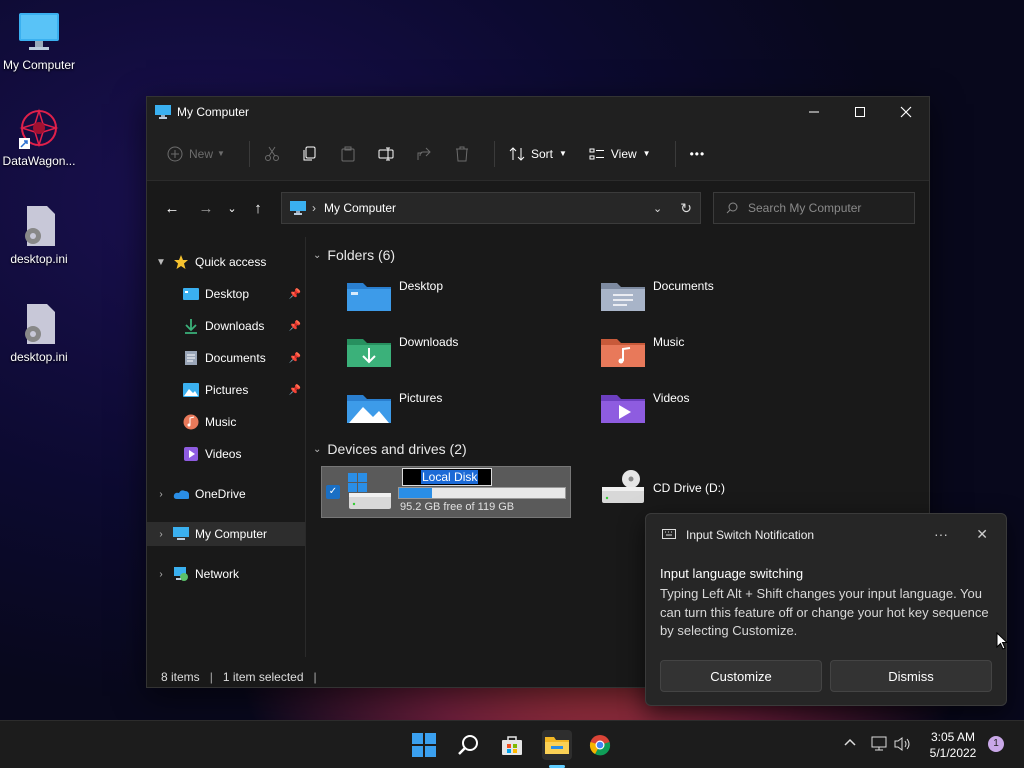 This screenshot has width=1024, height=768. Describe the element at coordinates (310, 154) in the screenshot. I see `copy-button` at that location.